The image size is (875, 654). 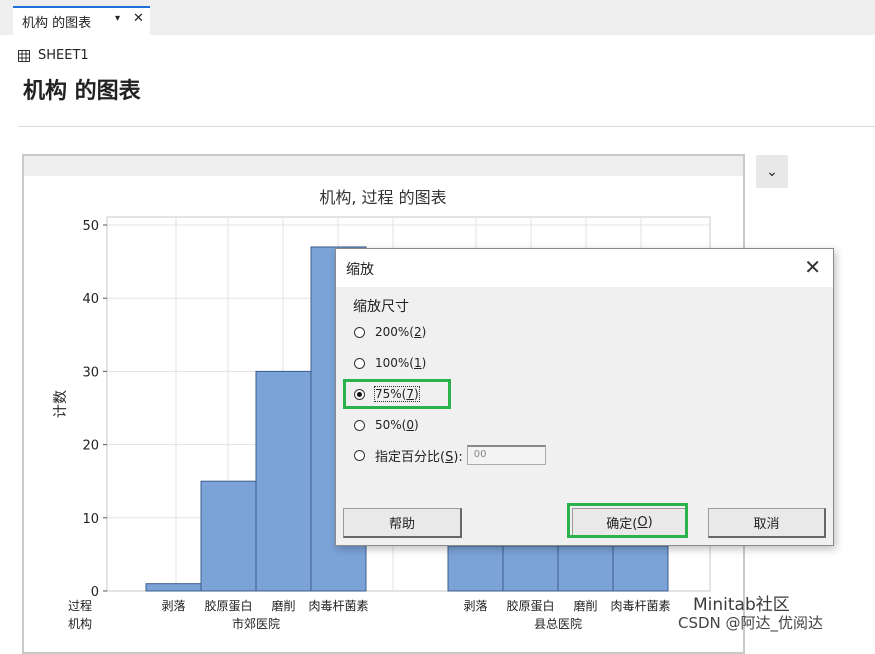 I want to click on x-row-label: 机构, so click(x=80, y=623).